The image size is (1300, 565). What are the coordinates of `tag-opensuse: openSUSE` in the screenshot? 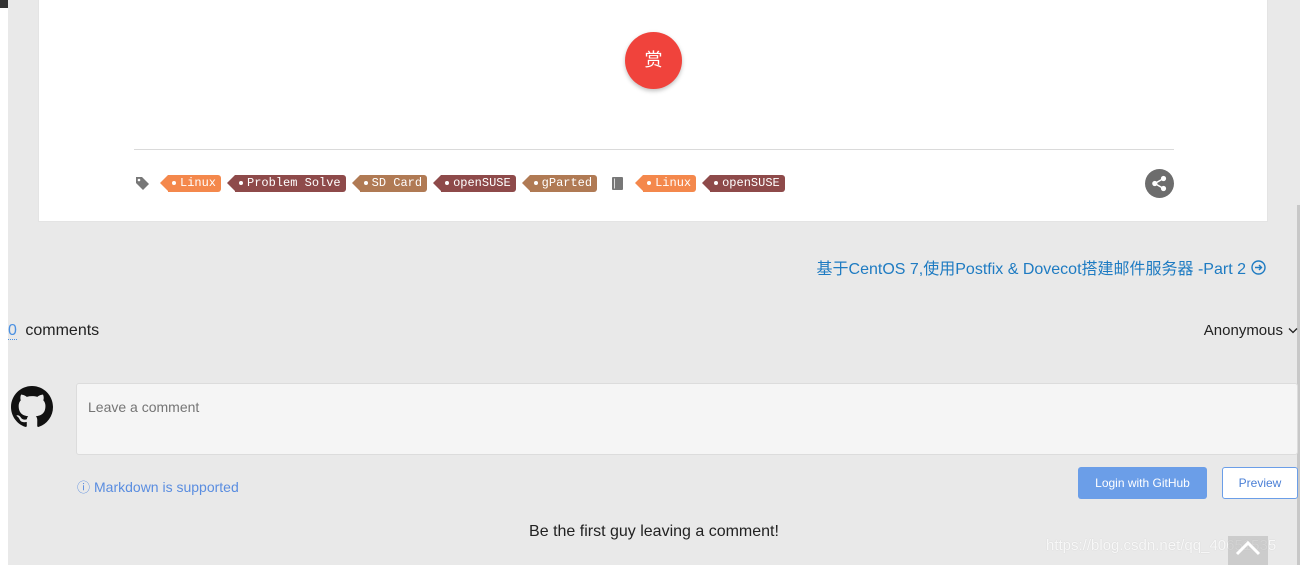 It's located at (474, 183).